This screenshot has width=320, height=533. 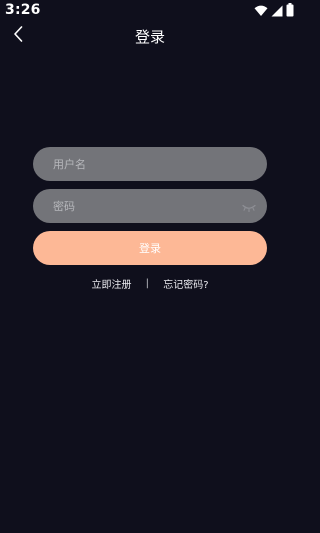 I want to click on auth-links: 立即注册 | 忘记密码?, so click(x=150, y=283).